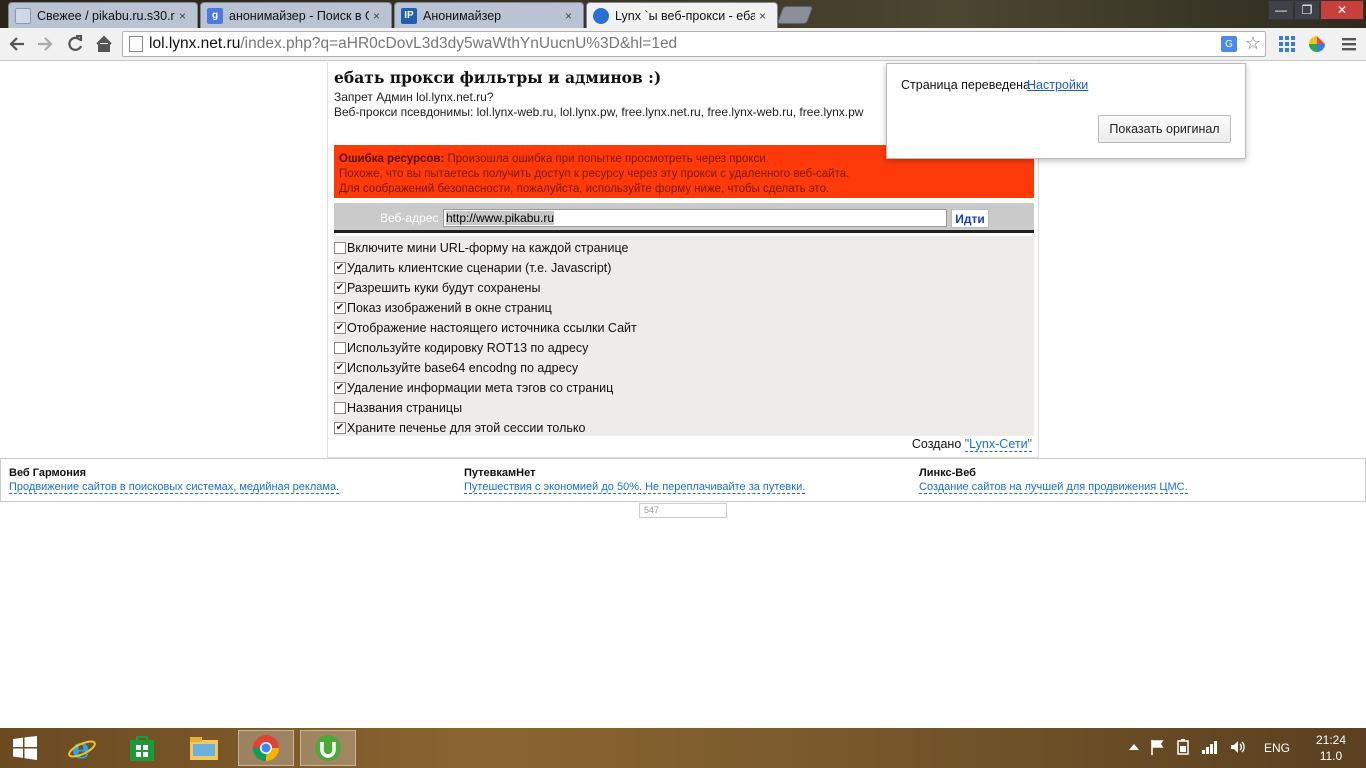  I want to click on option-label: Храните печенье для этой сессии только, so click(466, 428).